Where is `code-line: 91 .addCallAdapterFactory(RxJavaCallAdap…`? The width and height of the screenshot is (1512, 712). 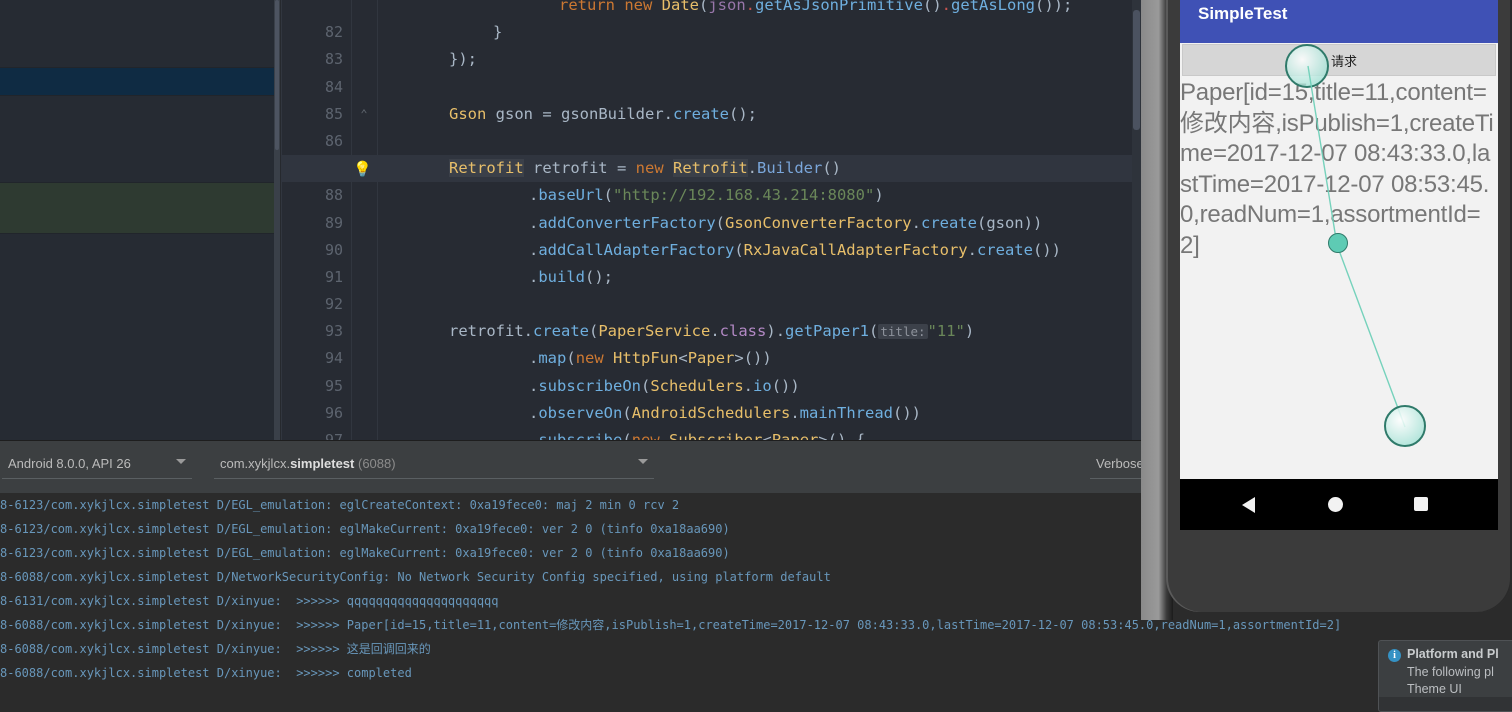 code-line: 91 .addCallAdapterFactory(RxJavaCallAdap… is located at coordinates (711, 261).